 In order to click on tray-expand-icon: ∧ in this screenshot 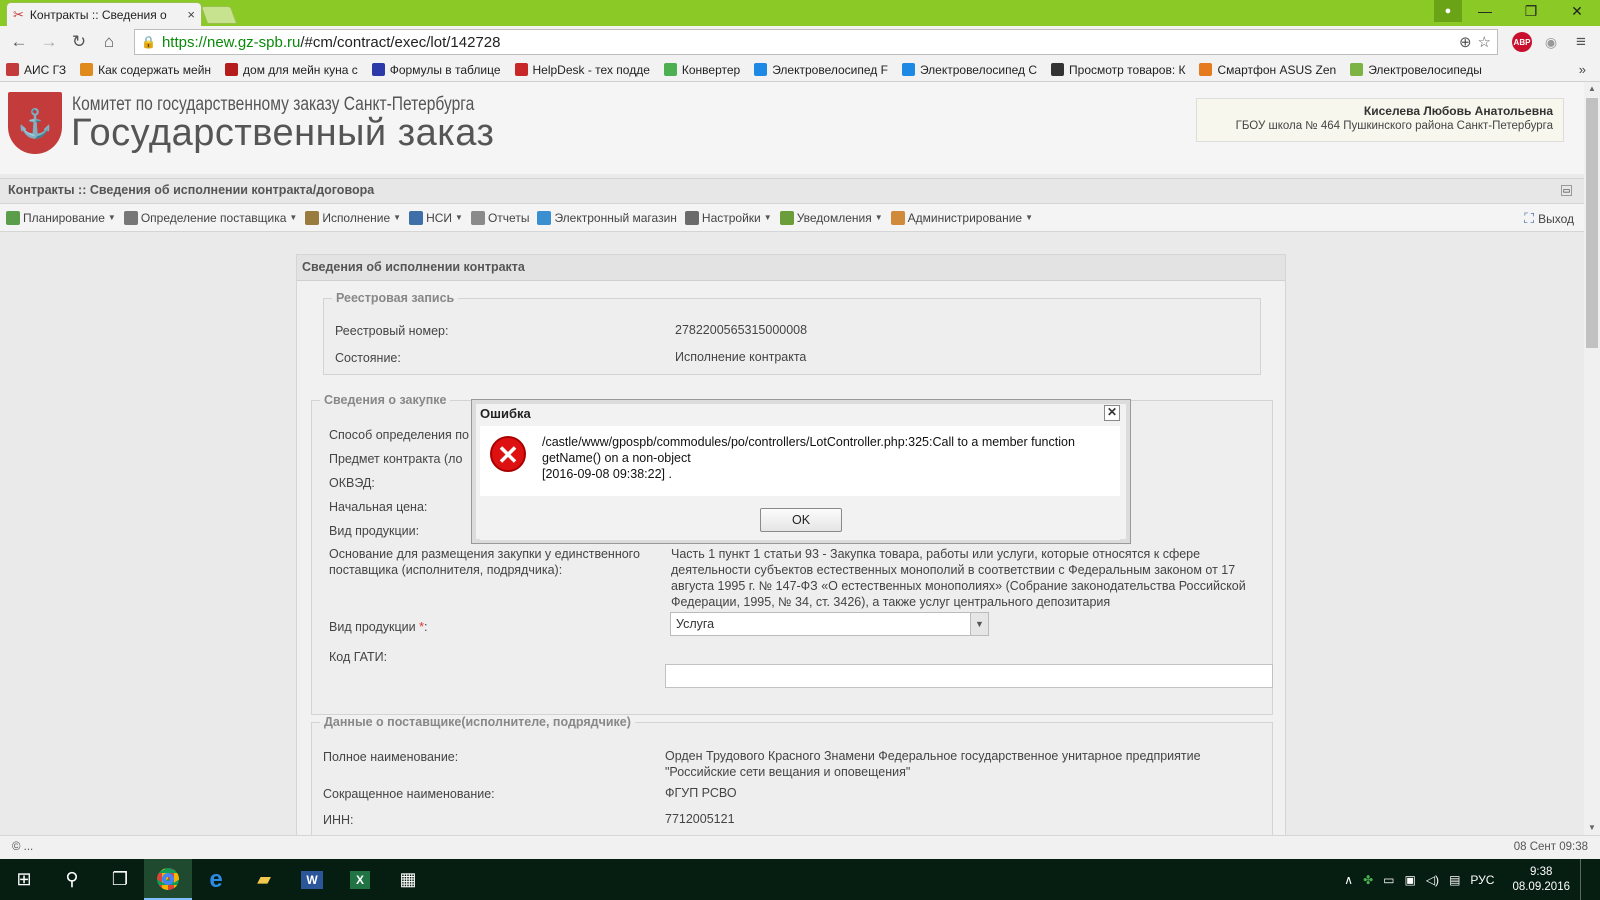, I will do `click(1348, 880)`.